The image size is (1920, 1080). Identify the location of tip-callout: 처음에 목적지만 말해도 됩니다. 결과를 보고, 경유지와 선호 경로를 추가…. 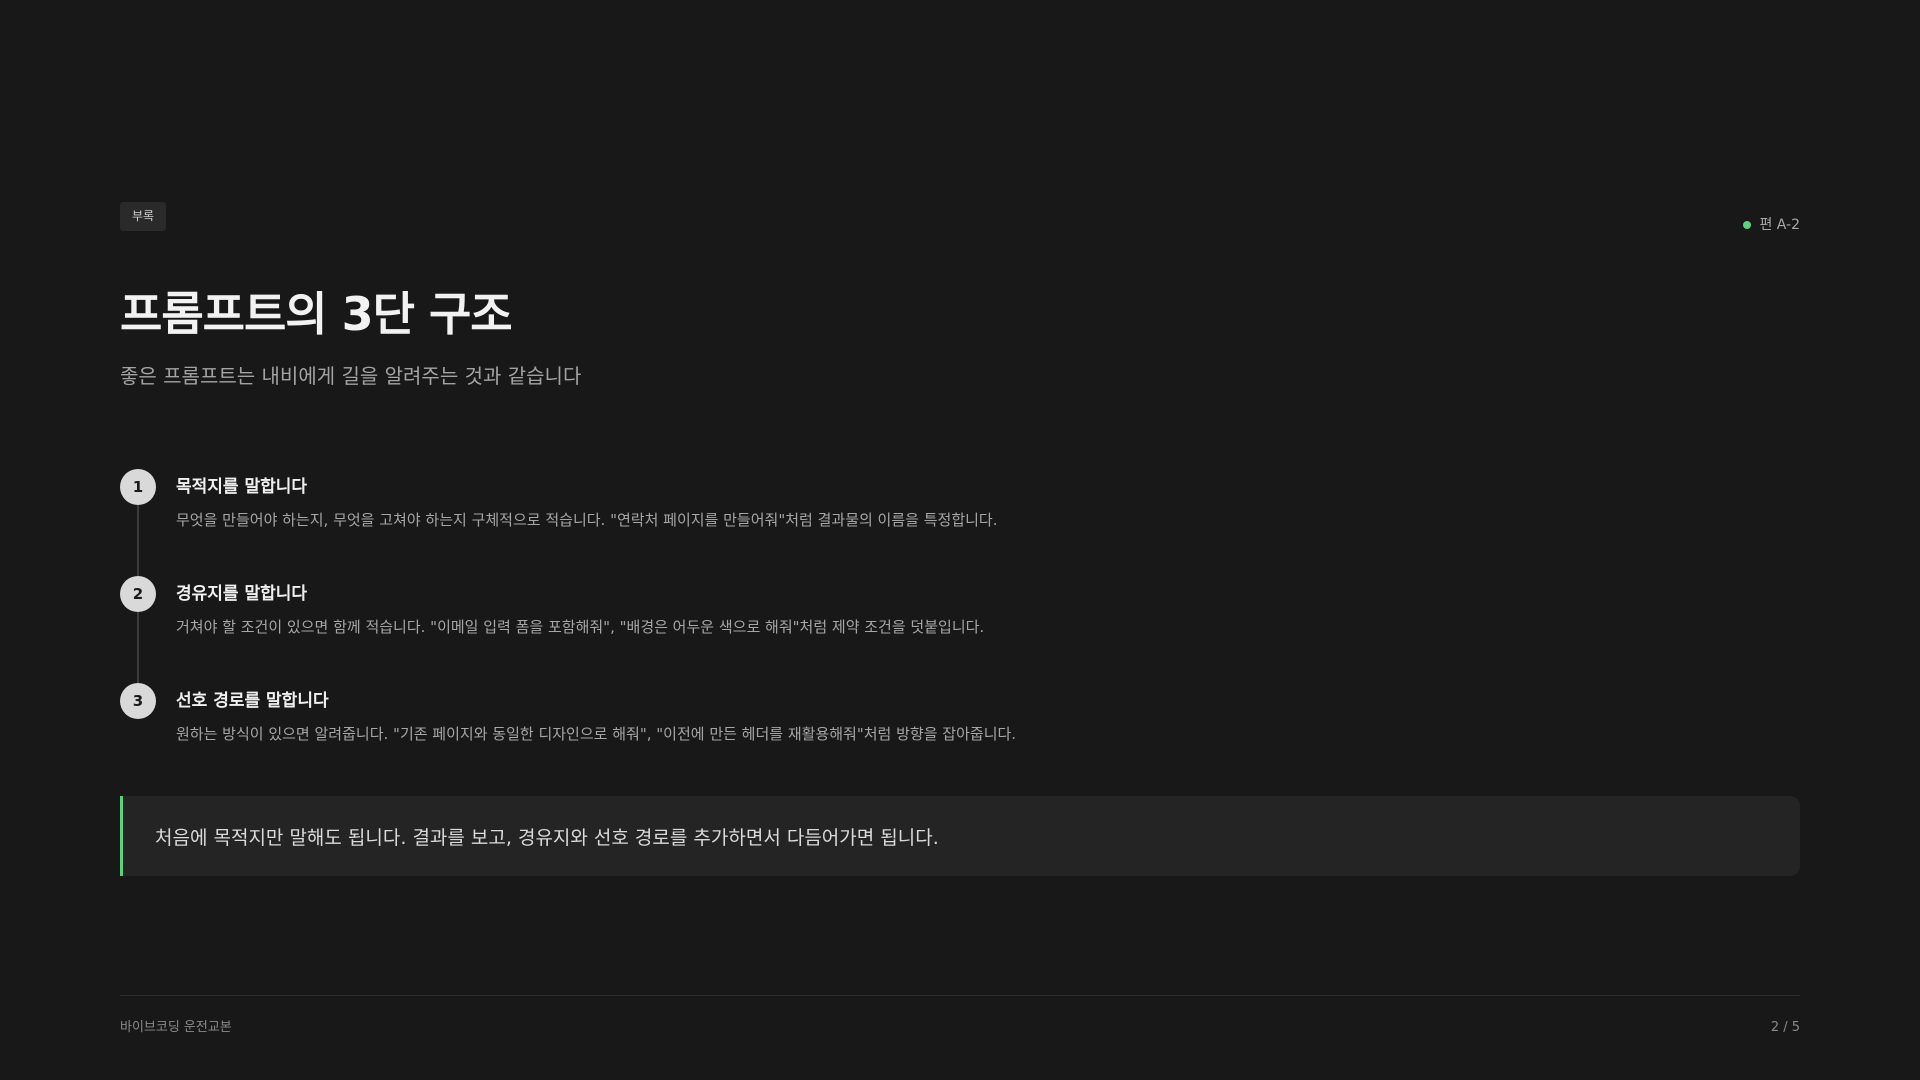
(960, 836).